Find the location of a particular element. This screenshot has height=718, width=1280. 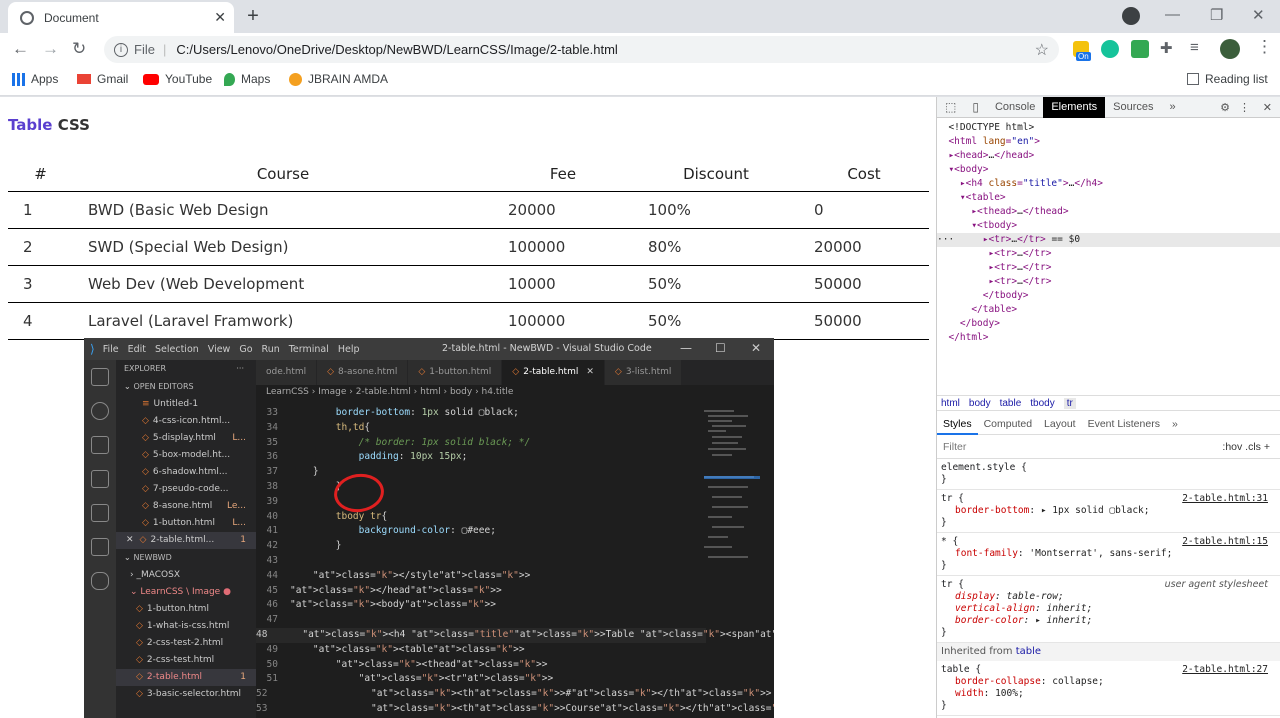

settings-gear-icon: ⚙ is located at coordinates (1225, 107).